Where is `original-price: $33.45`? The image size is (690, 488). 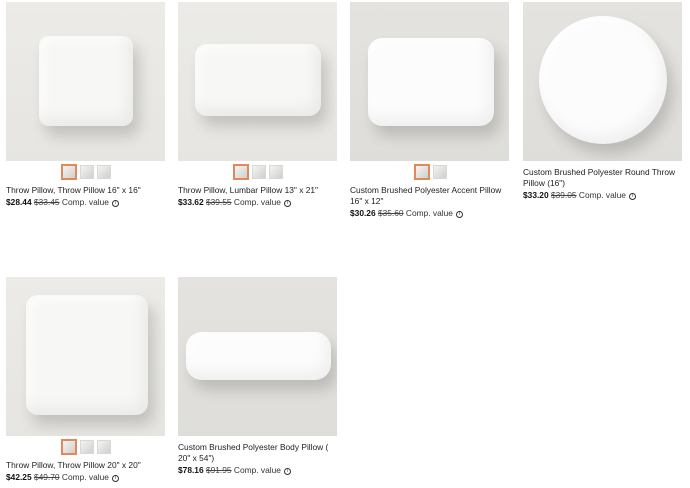 original-price: $33.45 is located at coordinates (46, 202).